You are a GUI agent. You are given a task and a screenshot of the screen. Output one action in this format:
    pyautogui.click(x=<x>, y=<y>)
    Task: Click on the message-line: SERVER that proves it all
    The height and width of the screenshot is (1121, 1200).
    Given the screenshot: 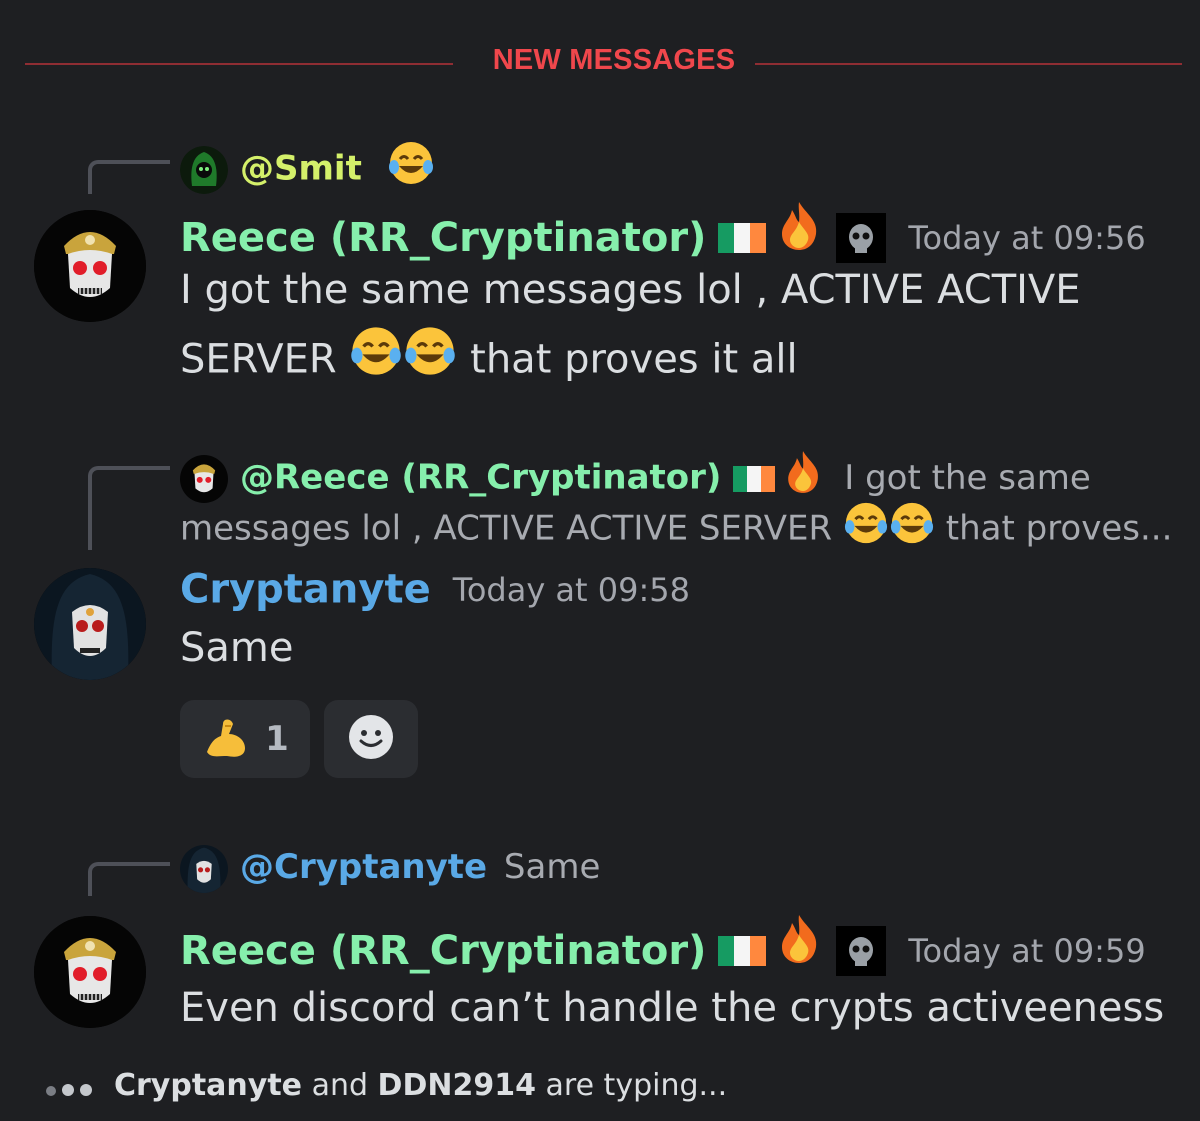 What is the action you would take?
    pyautogui.click(x=630, y=361)
    